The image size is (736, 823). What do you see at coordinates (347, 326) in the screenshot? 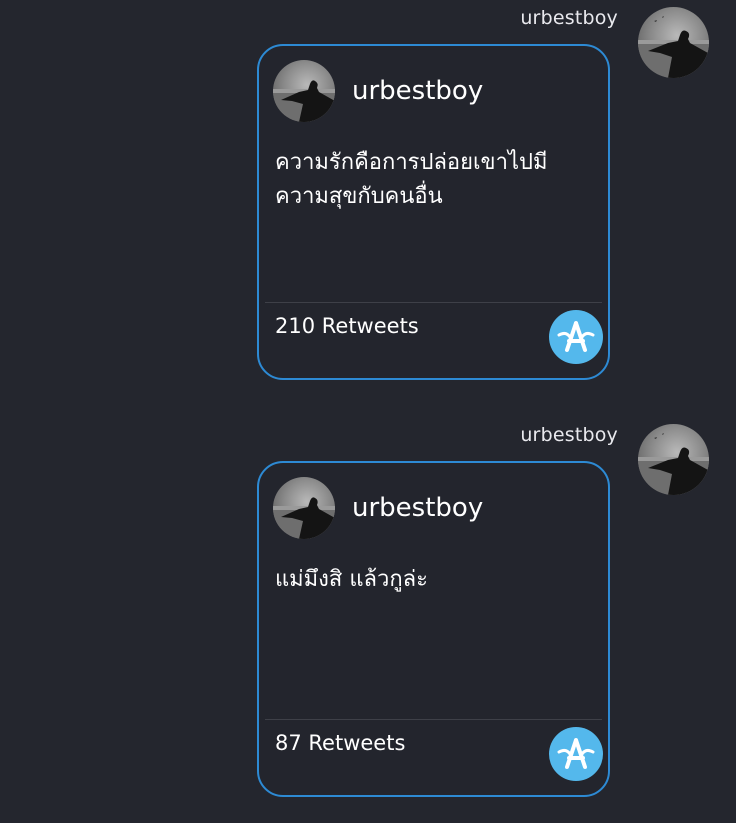
I see `retweet-count: 210 Retweets` at bounding box center [347, 326].